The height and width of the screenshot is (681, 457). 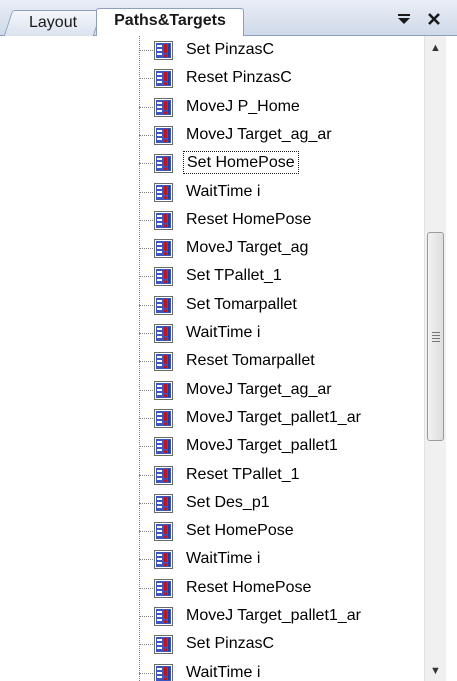 I want to click on tree-item: Reset Tomarpallet, so click(x=279, y=361).